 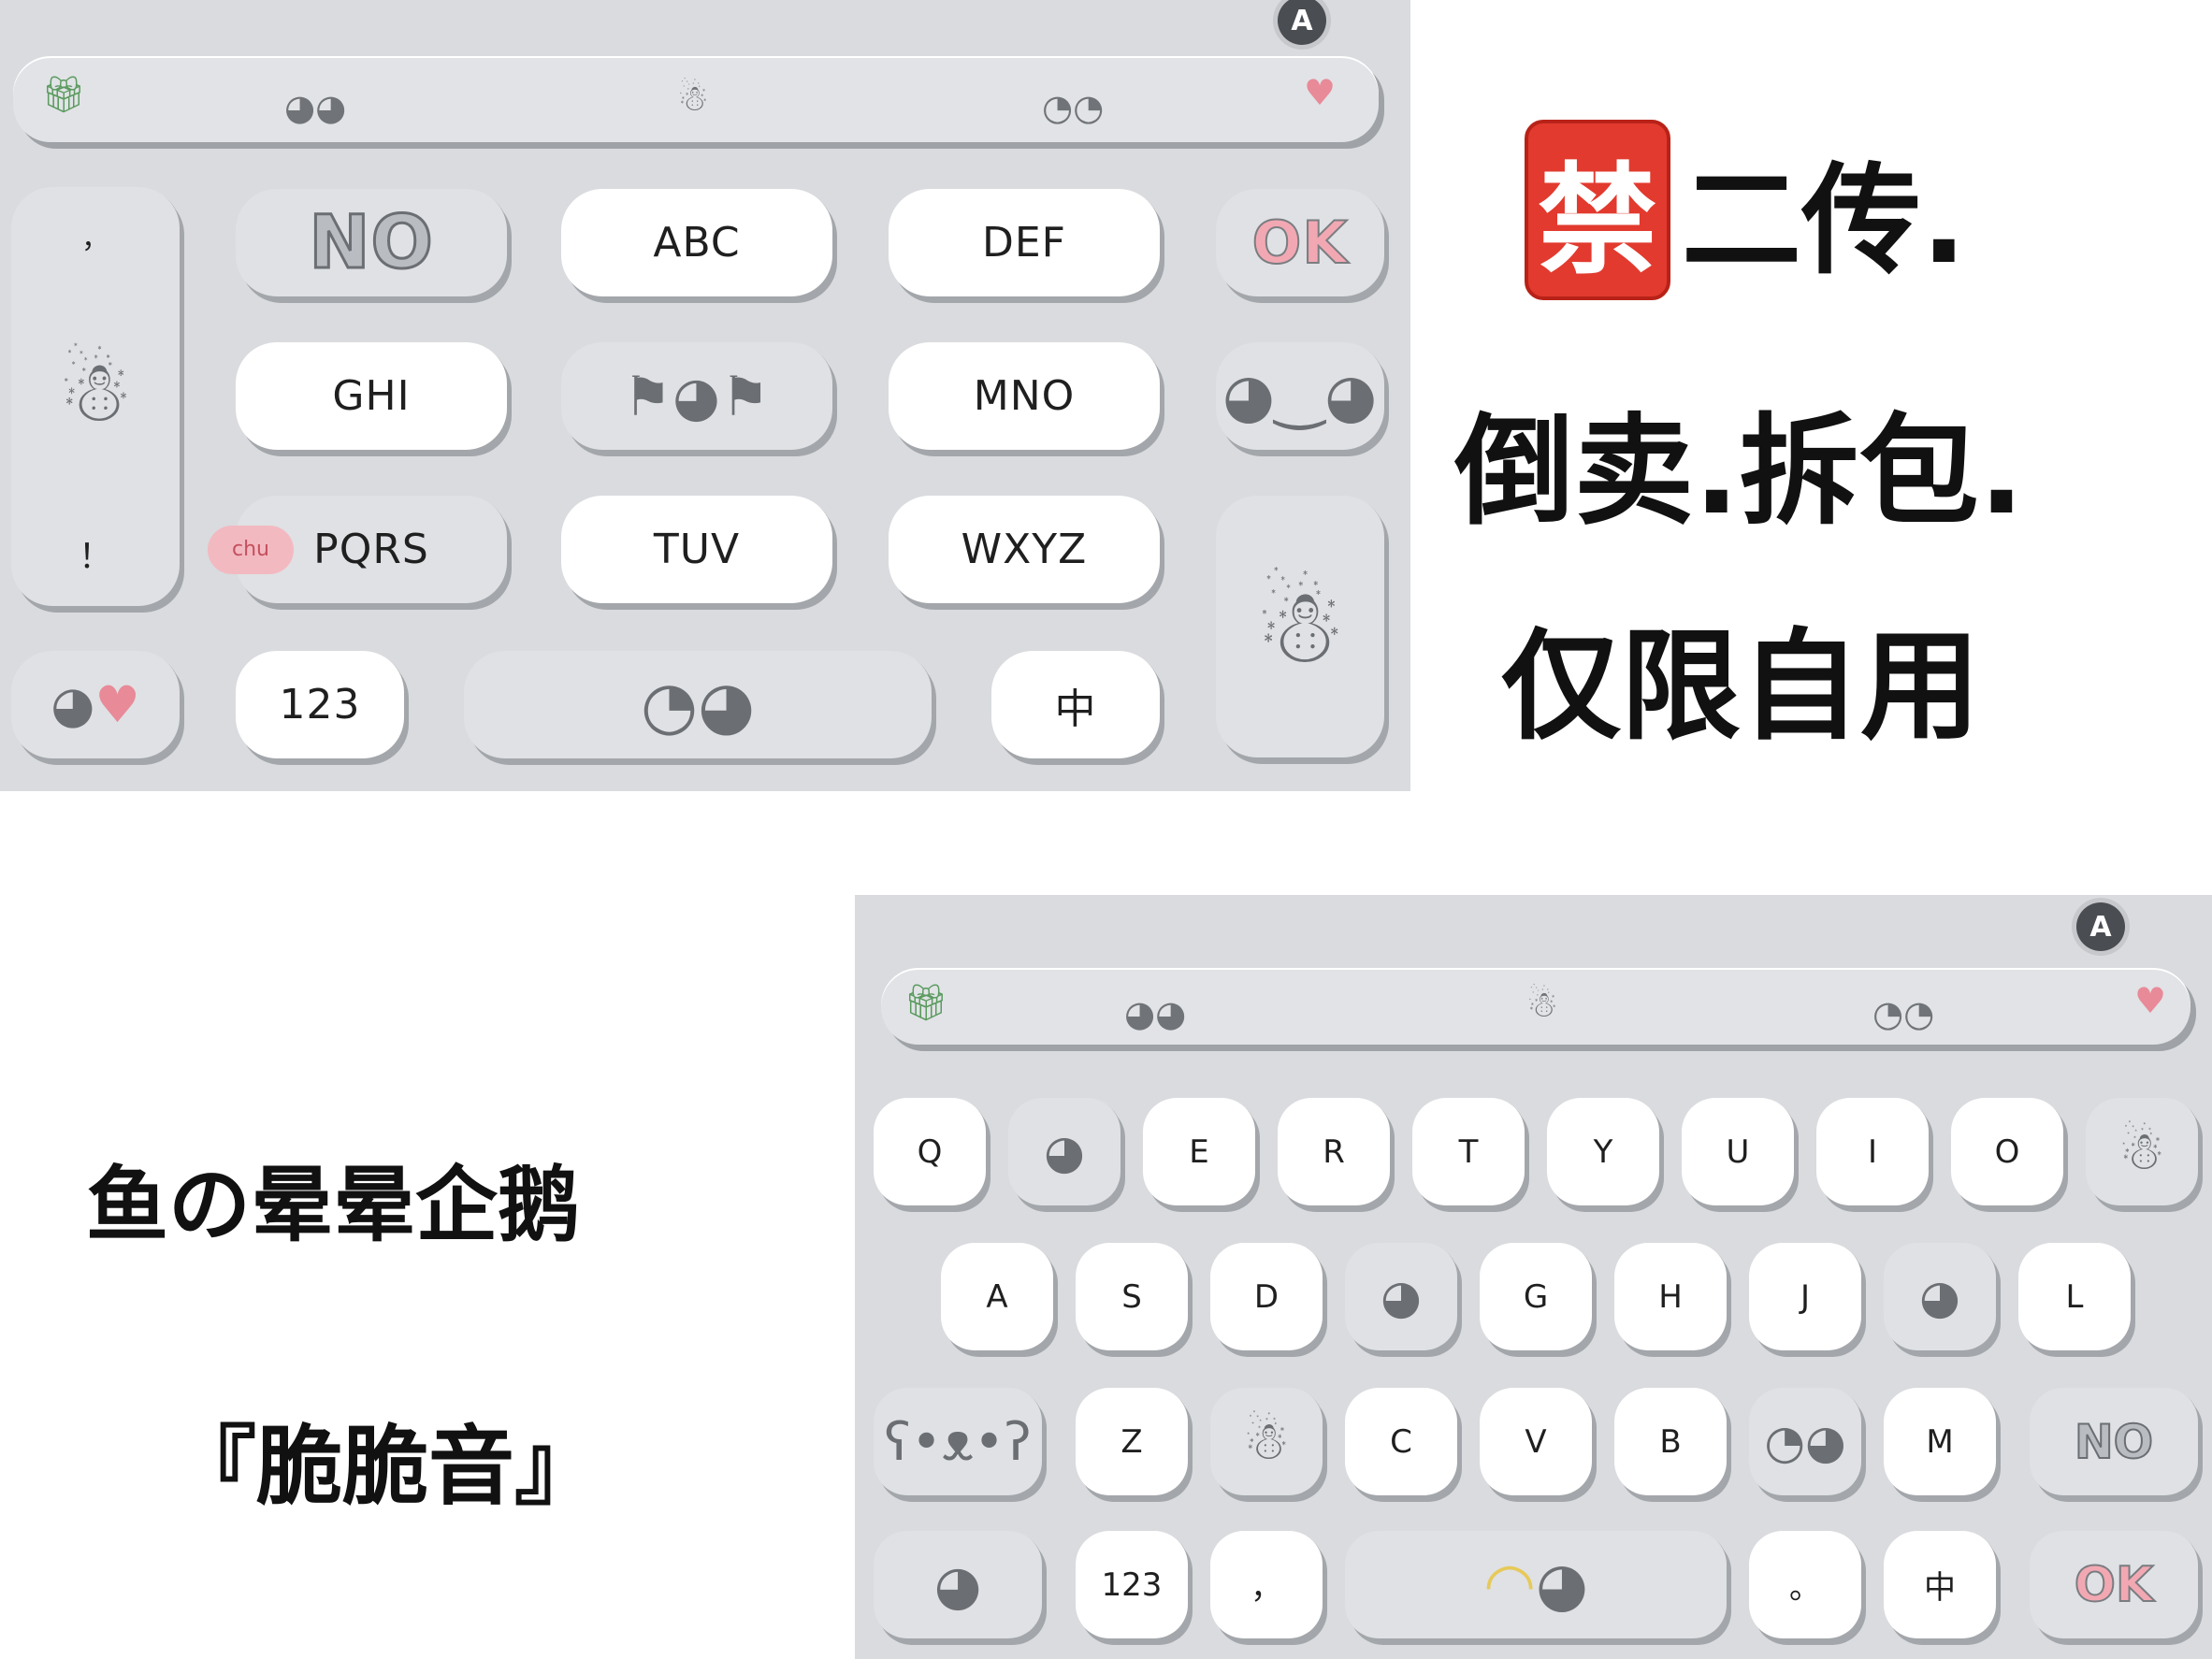 I want to click on comma-key-label: ，, so click(x=95, y=239).